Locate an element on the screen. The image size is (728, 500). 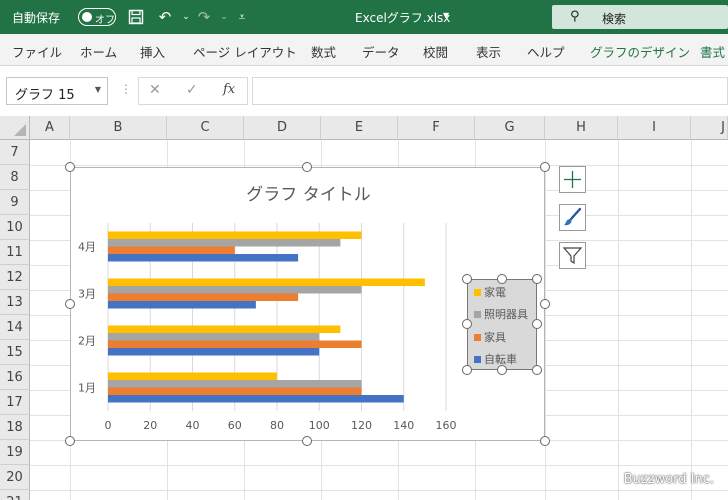
tab-formulas: 数式 is located at coordinates (323, 51).